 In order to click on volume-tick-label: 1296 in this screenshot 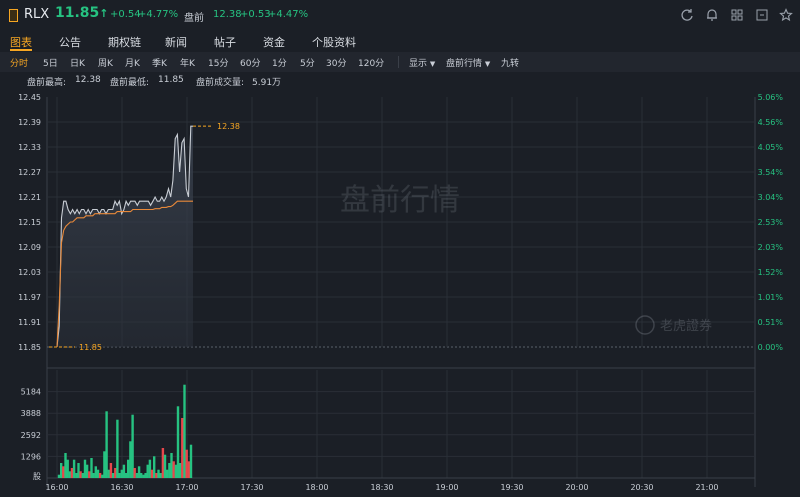, I will do `click(31, 456)`.